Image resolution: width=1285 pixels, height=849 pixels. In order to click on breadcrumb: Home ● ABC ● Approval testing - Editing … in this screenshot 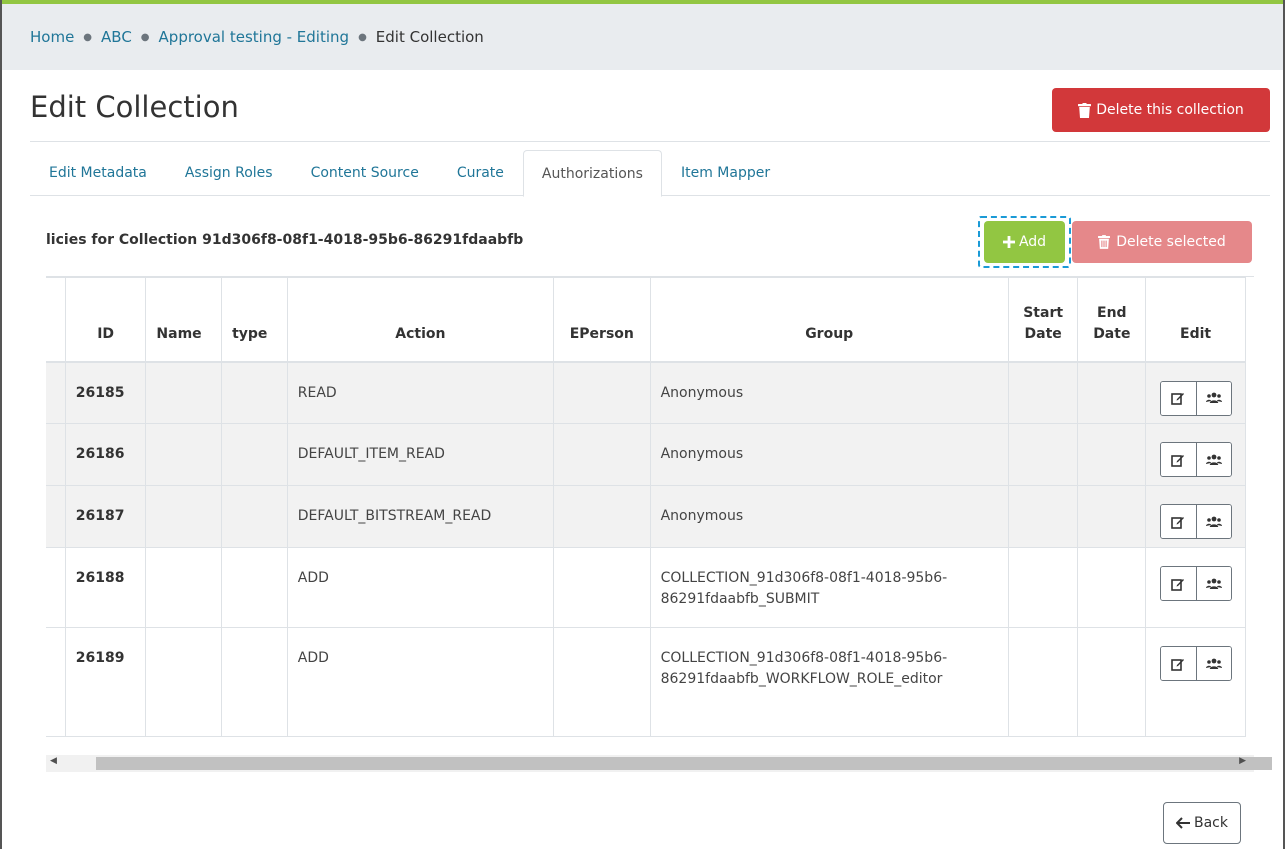, I will do `click(642, 37)`.